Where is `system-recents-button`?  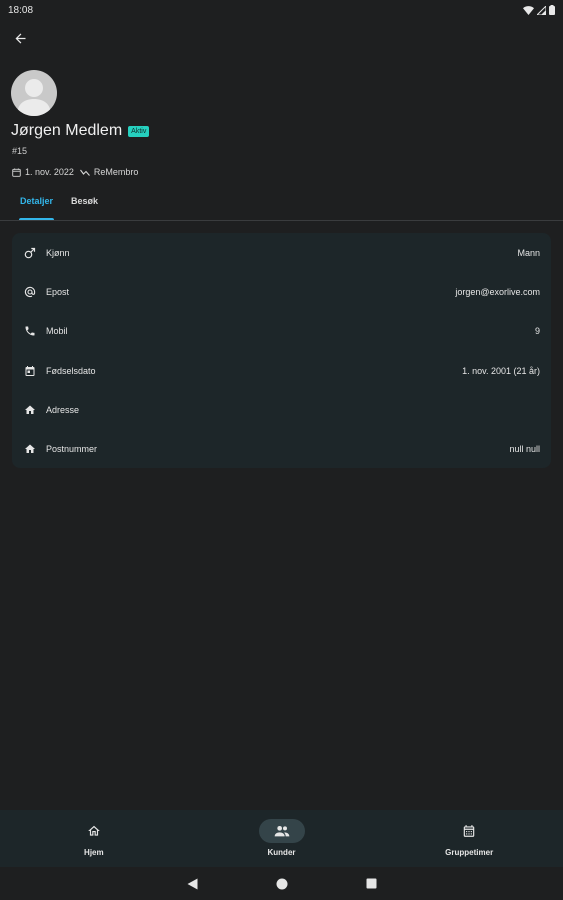 system-recents-button is located at coordinates (371, 883).